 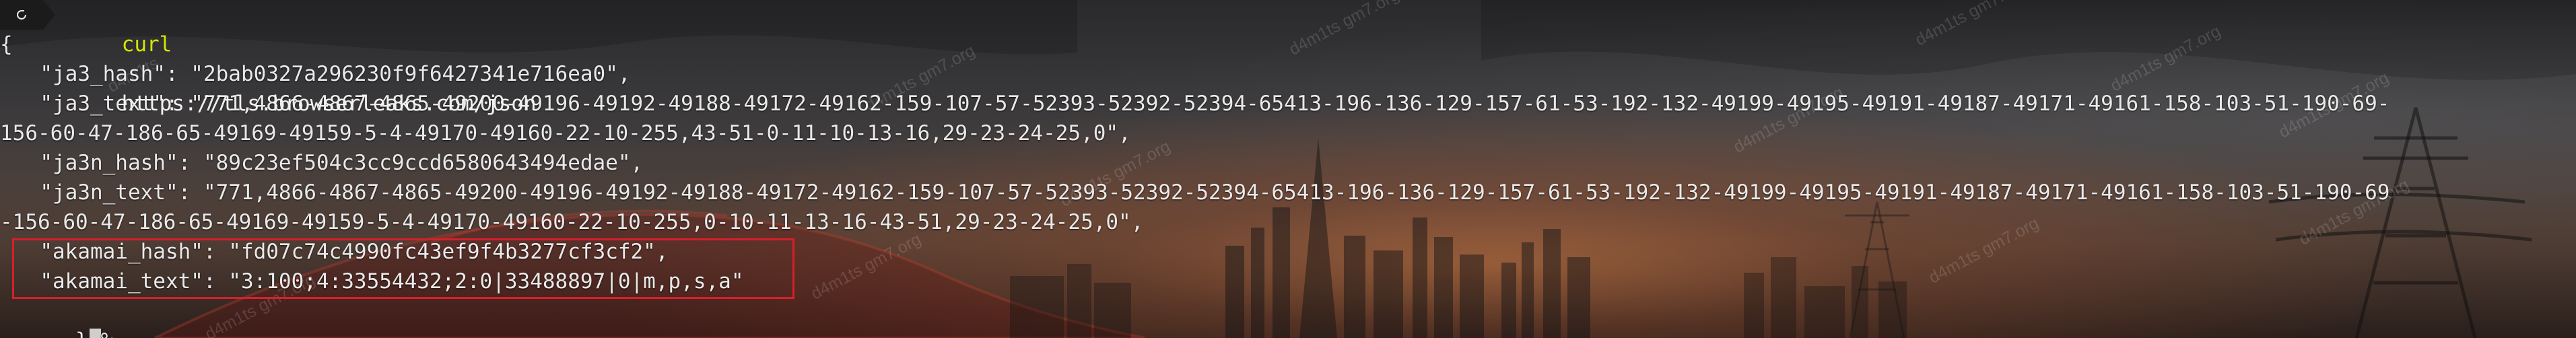 I want to click on terminal-prompt-icon, so click(x=21, y=15).